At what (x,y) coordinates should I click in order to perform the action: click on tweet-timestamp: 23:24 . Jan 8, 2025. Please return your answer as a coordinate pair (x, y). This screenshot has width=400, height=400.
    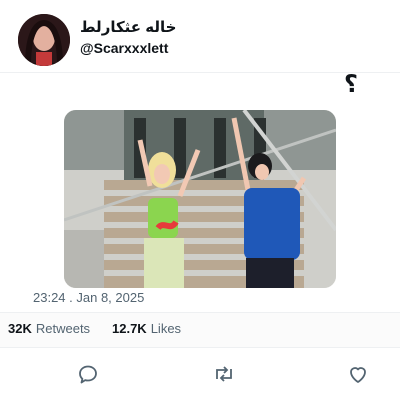
    Looking at the image, I should click on (88, 297).